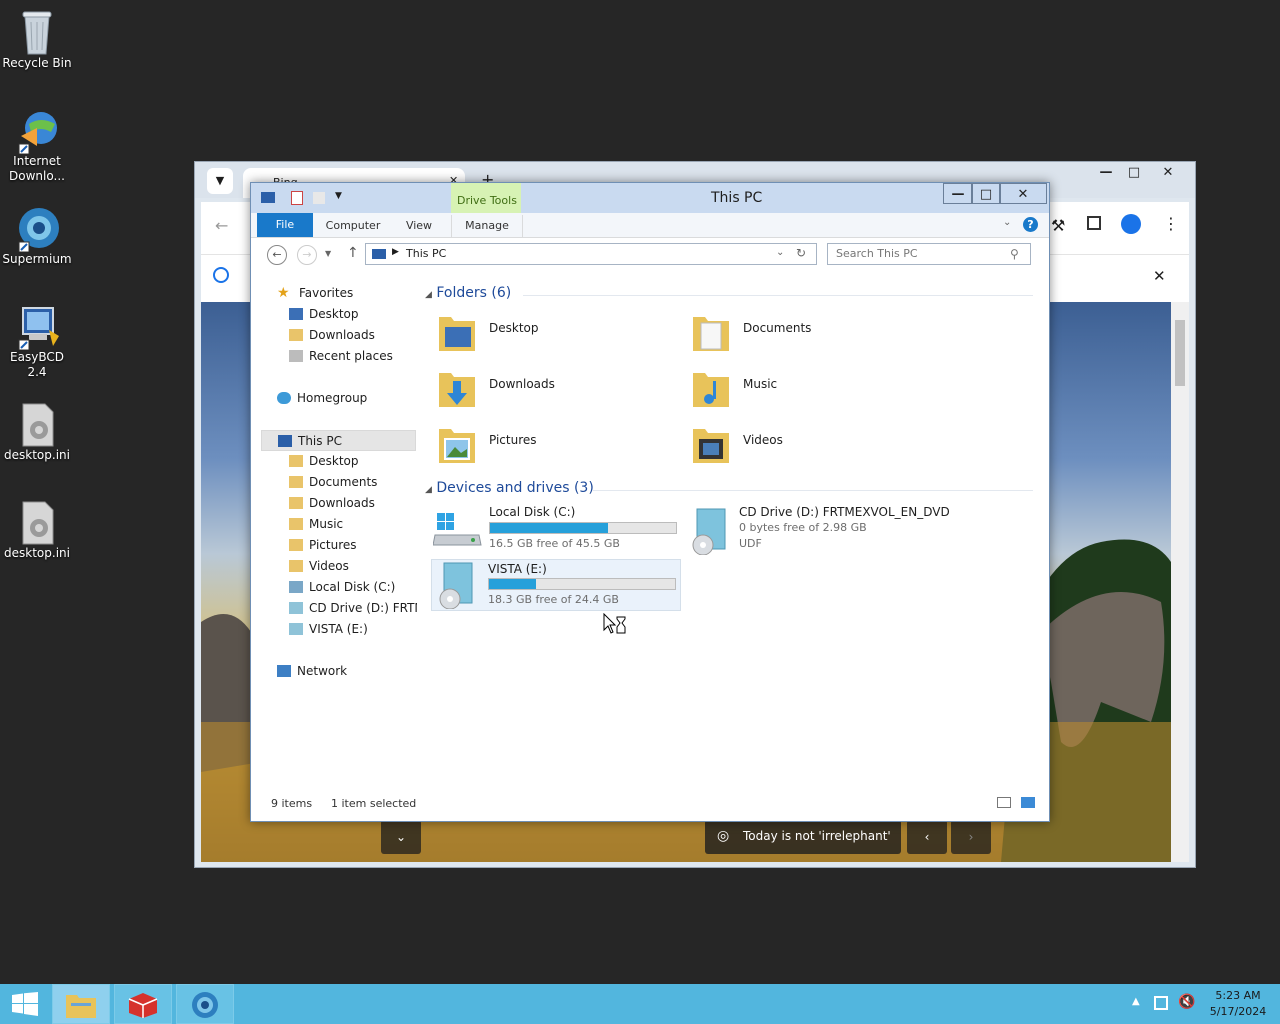 Image resolution: width=1280 pixels, height=1024 pixels. Describe the element at coordinates (296, 587) in the screenshot. I see `hard-drive-icon` at that location.